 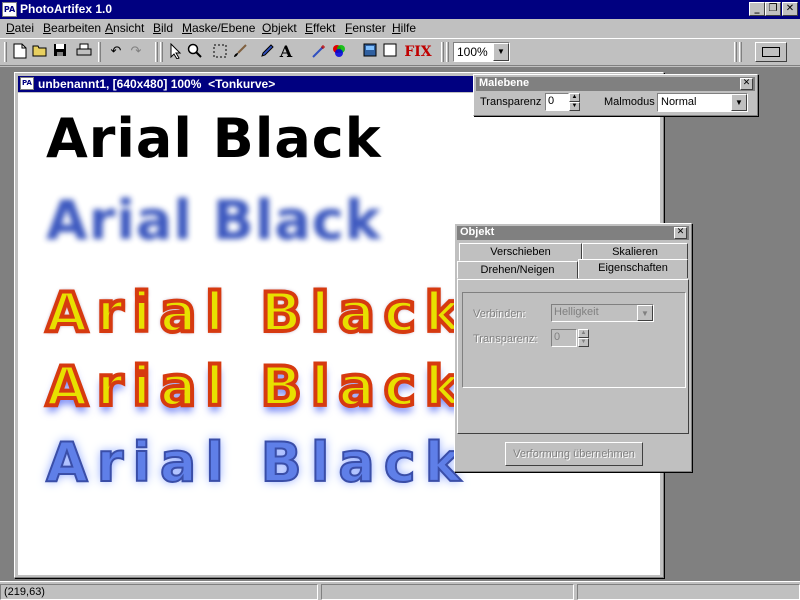 What do you see at coordinates (40, 52) in the screenshot?
I see `open-folder-icon` at bounding box center [40, 52].